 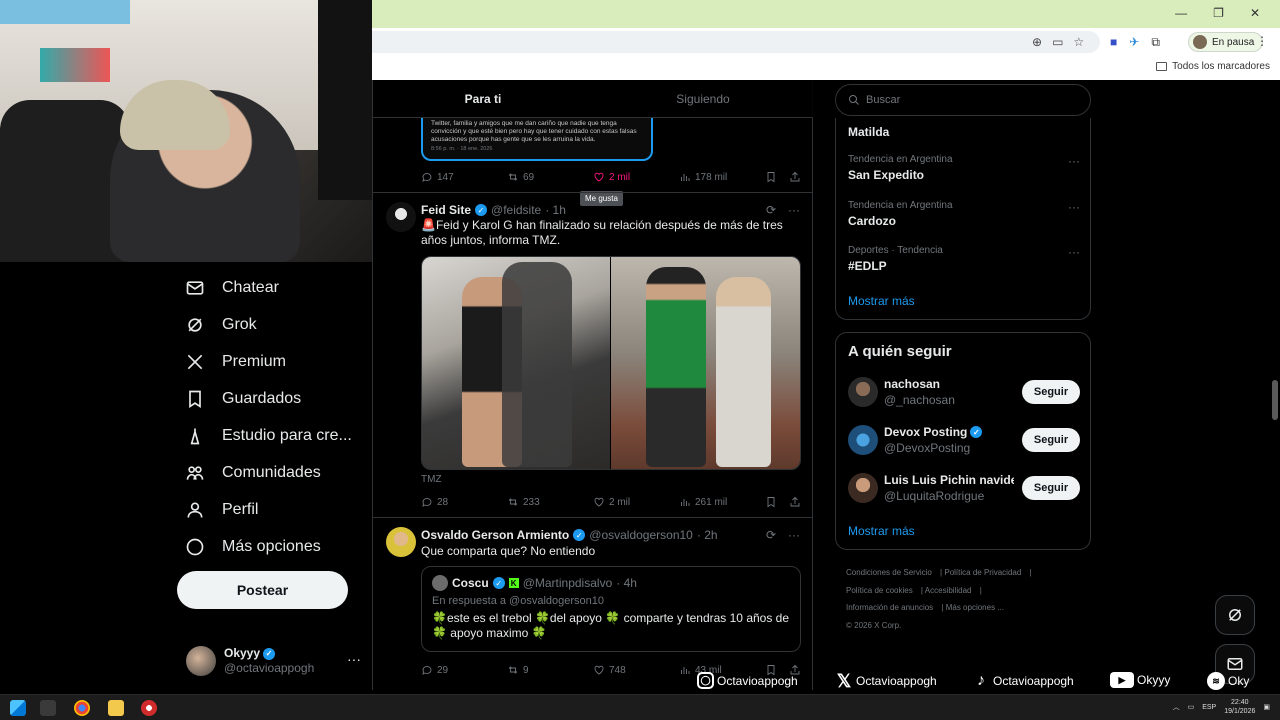 What do you see at coordinates (736, 42) in the screenshot?
I see `url-field` at bounding box center [736, 42].